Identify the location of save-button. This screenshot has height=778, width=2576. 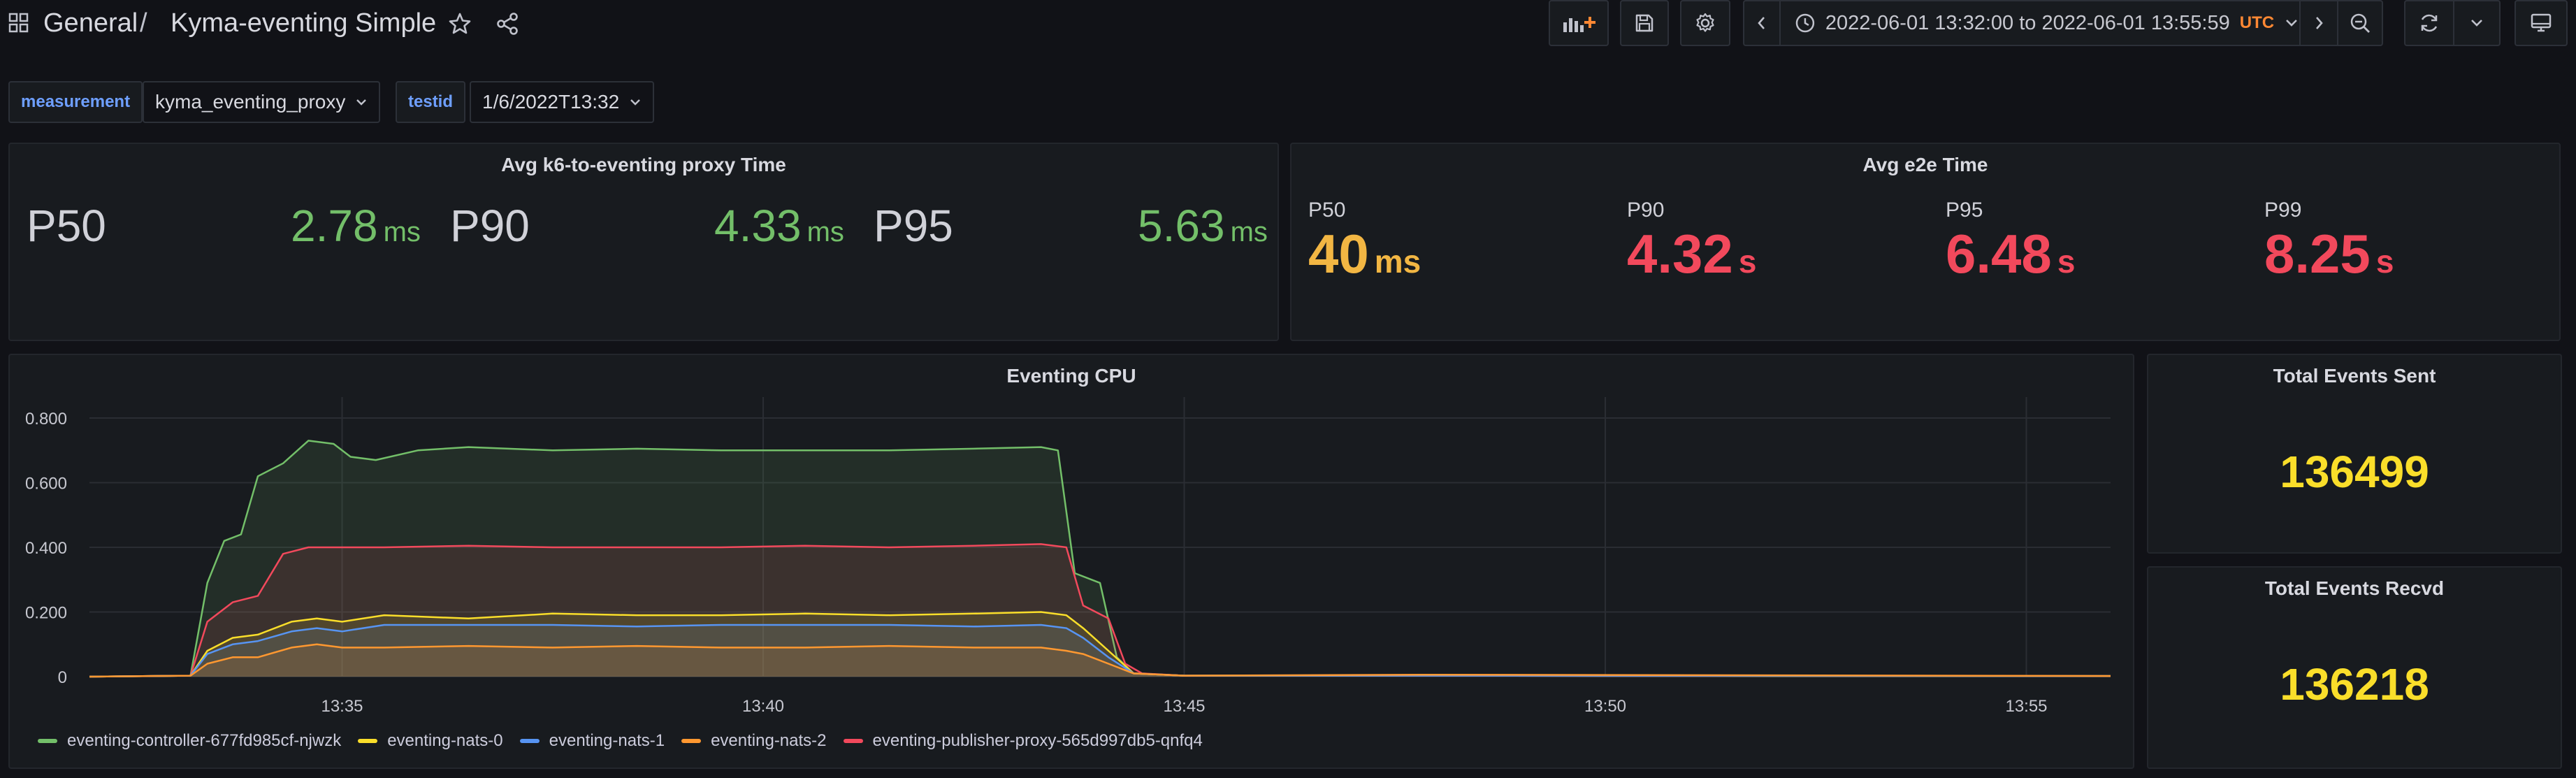
(1645, 23).